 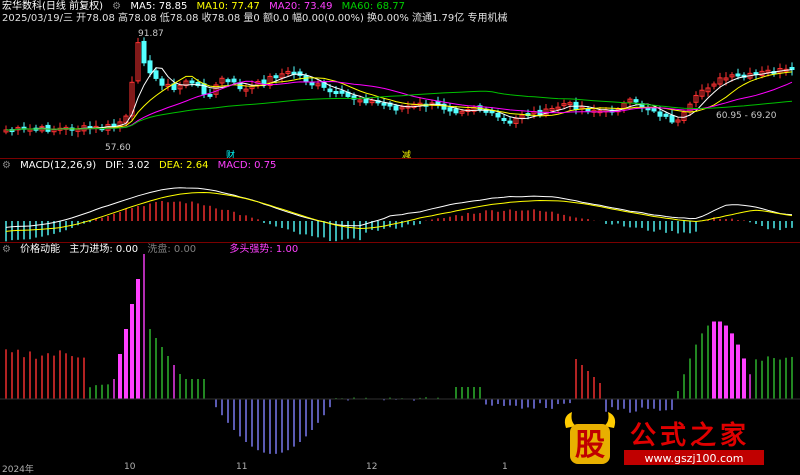 I want to click on x-tick: 2024年, so click(x=18, y=470).